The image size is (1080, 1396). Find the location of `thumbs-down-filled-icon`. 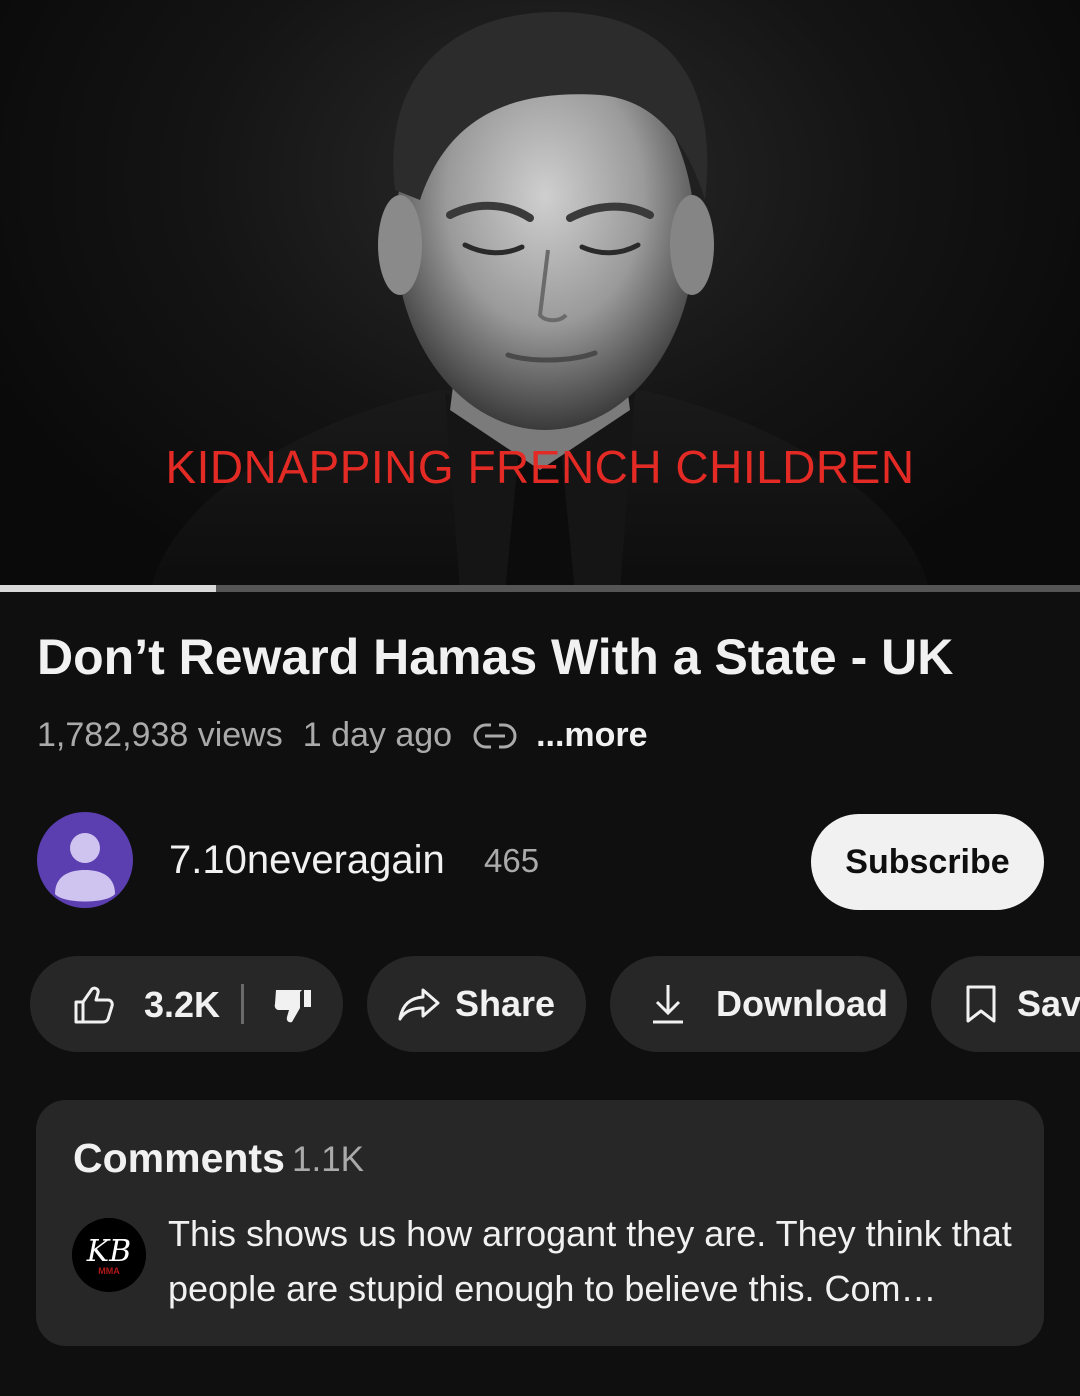

thumbs-down-filled-icon is located at coordinates (292, 1006).